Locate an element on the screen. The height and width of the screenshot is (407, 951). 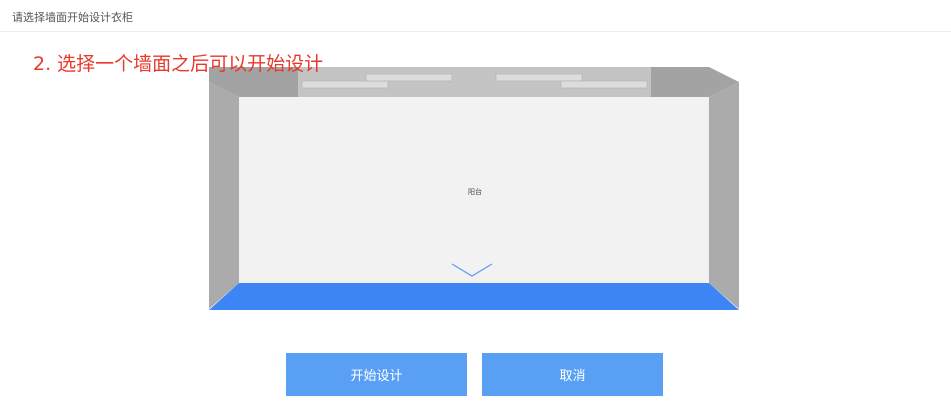
room-label: 阳台 is located at coordinates (475, 192).